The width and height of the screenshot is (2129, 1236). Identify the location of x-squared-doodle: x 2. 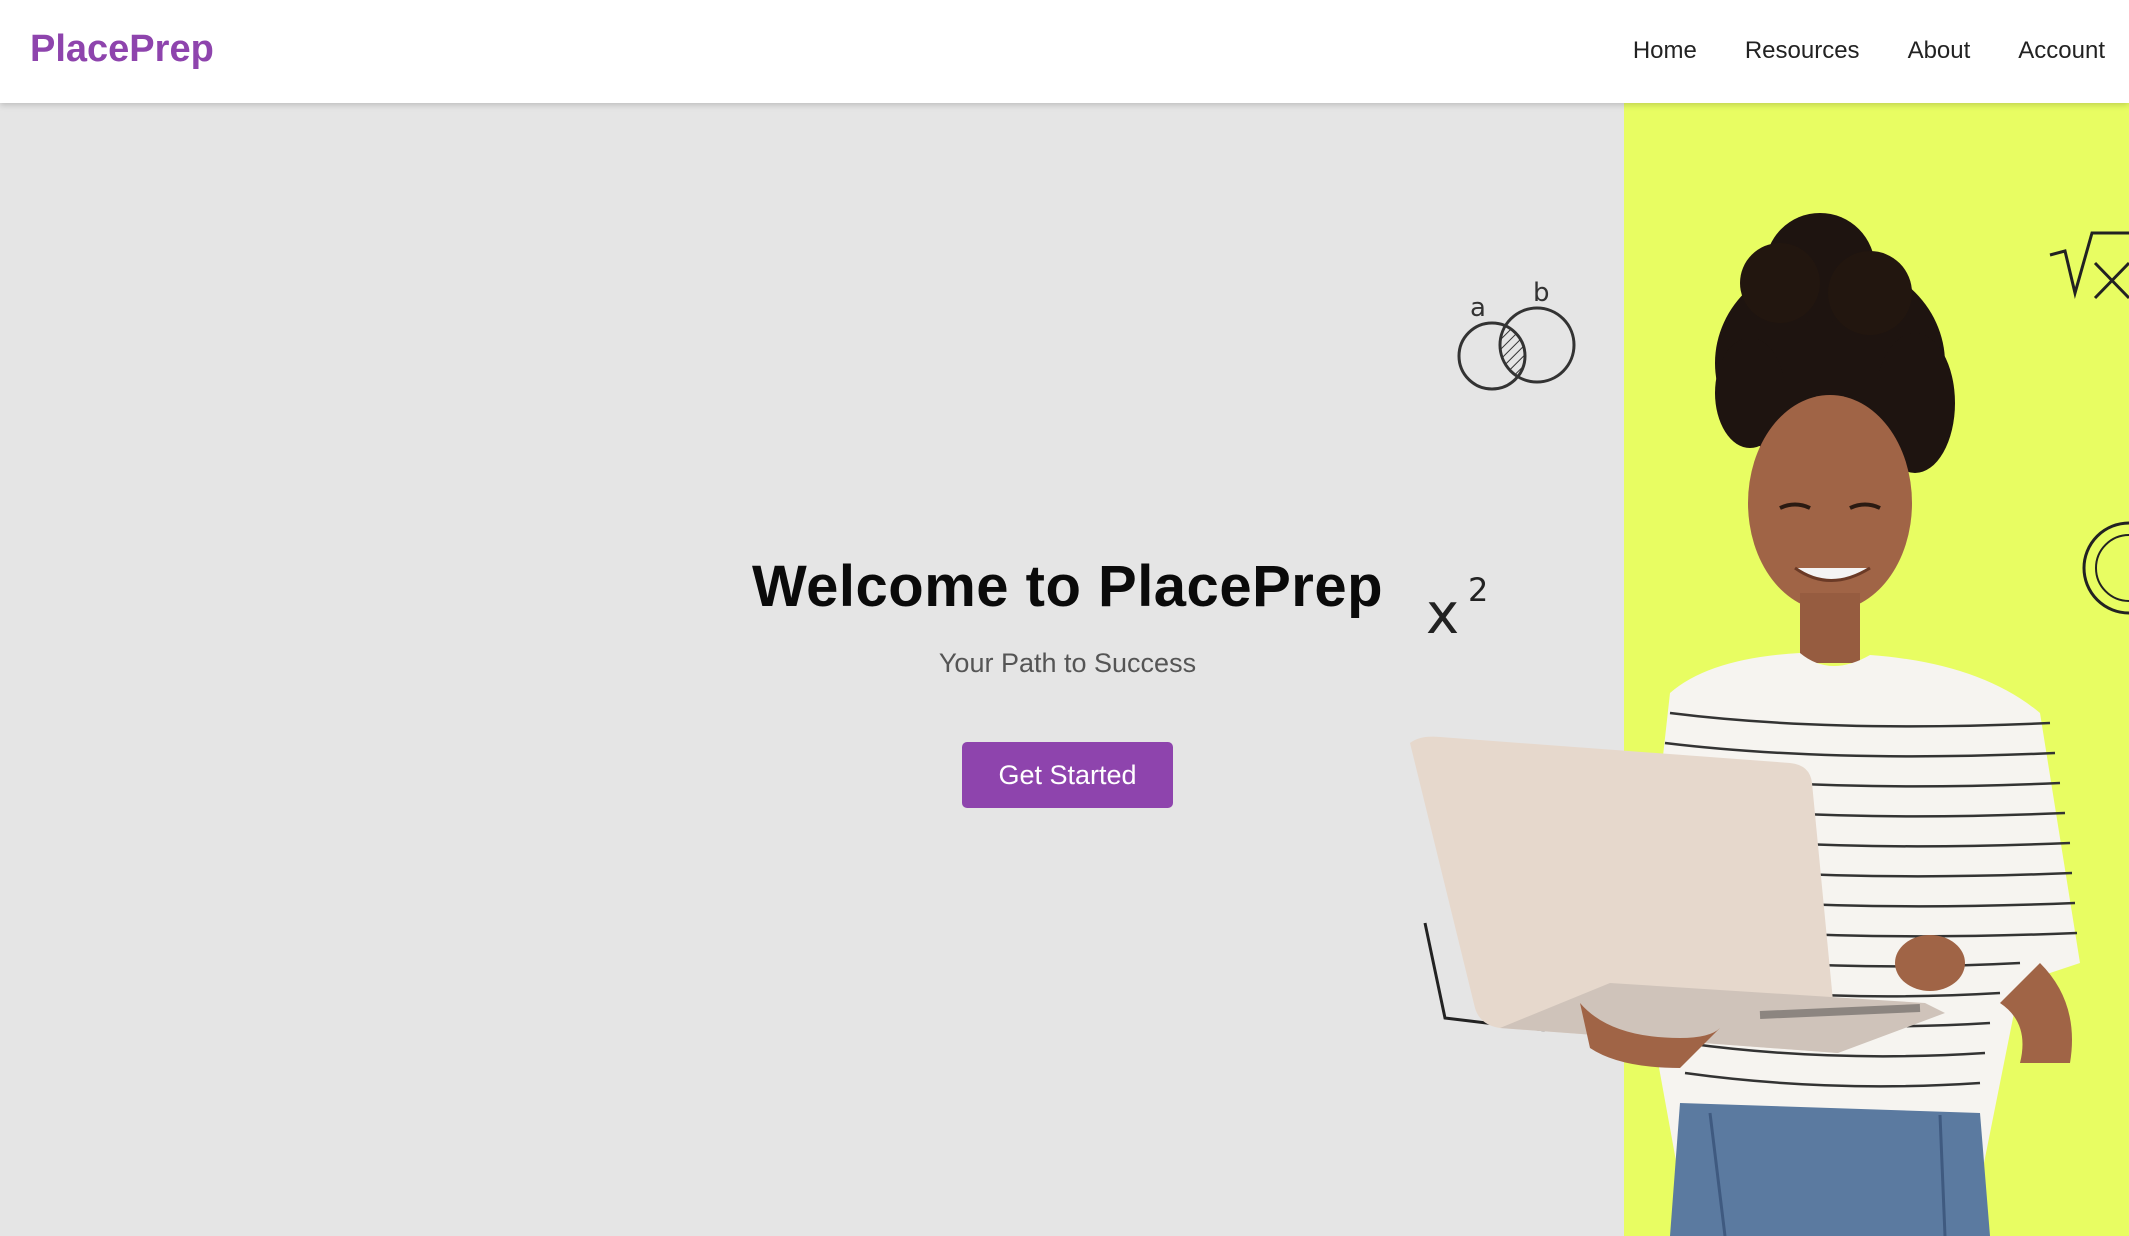
(1457, 609).